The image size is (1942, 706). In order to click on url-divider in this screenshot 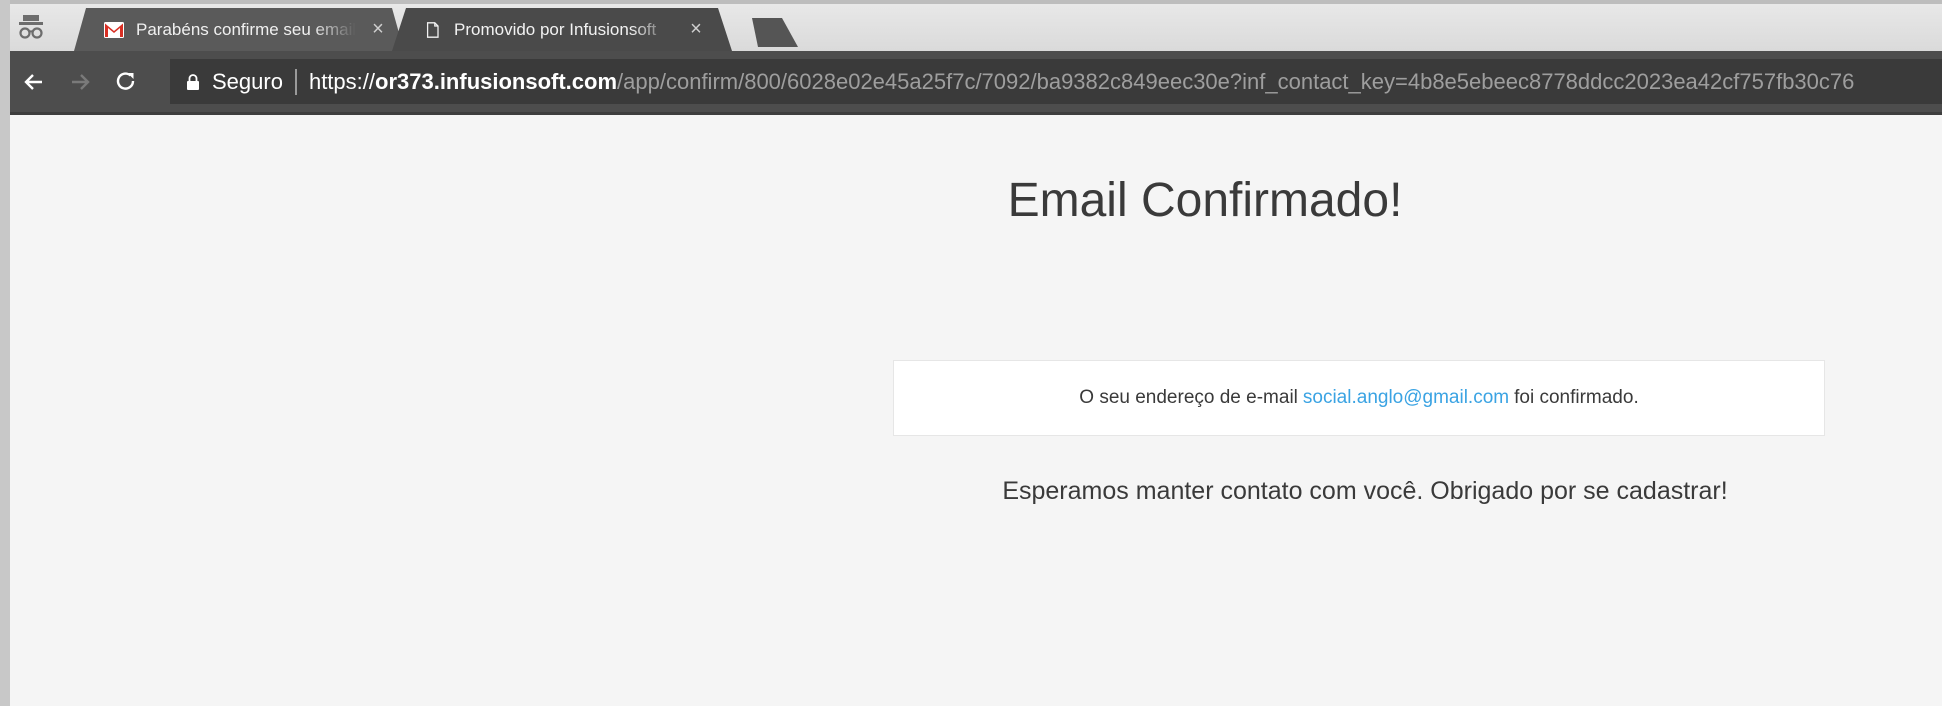, I will do `click(295, 81)`.